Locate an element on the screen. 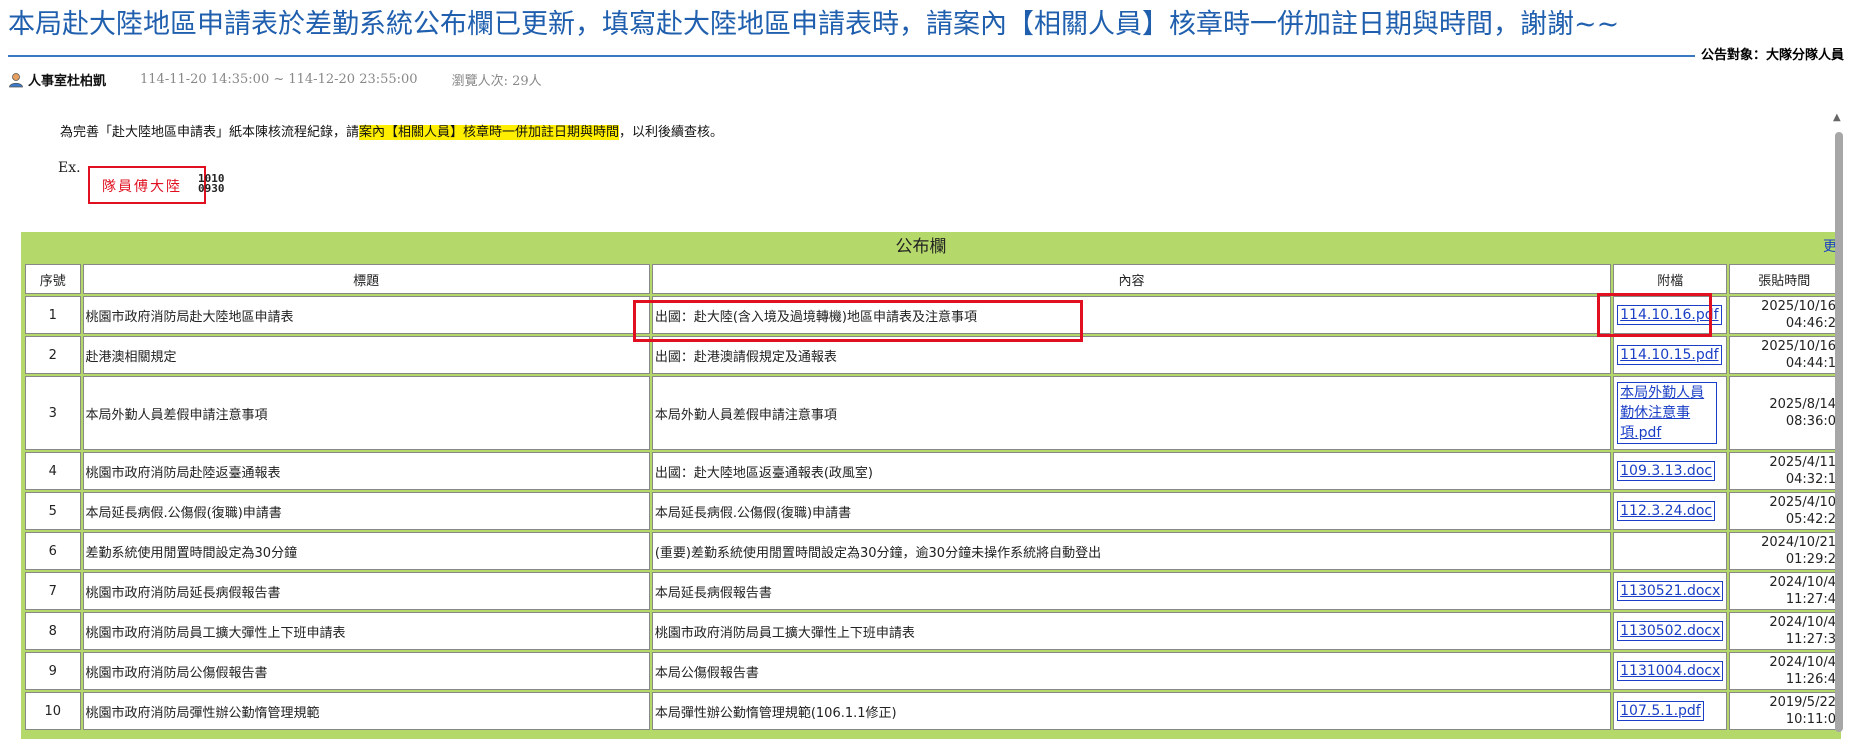 This screenshot has width=1856, height=739. example-stamp: 隊員傅大陸 is located at coordinates (142, 187).